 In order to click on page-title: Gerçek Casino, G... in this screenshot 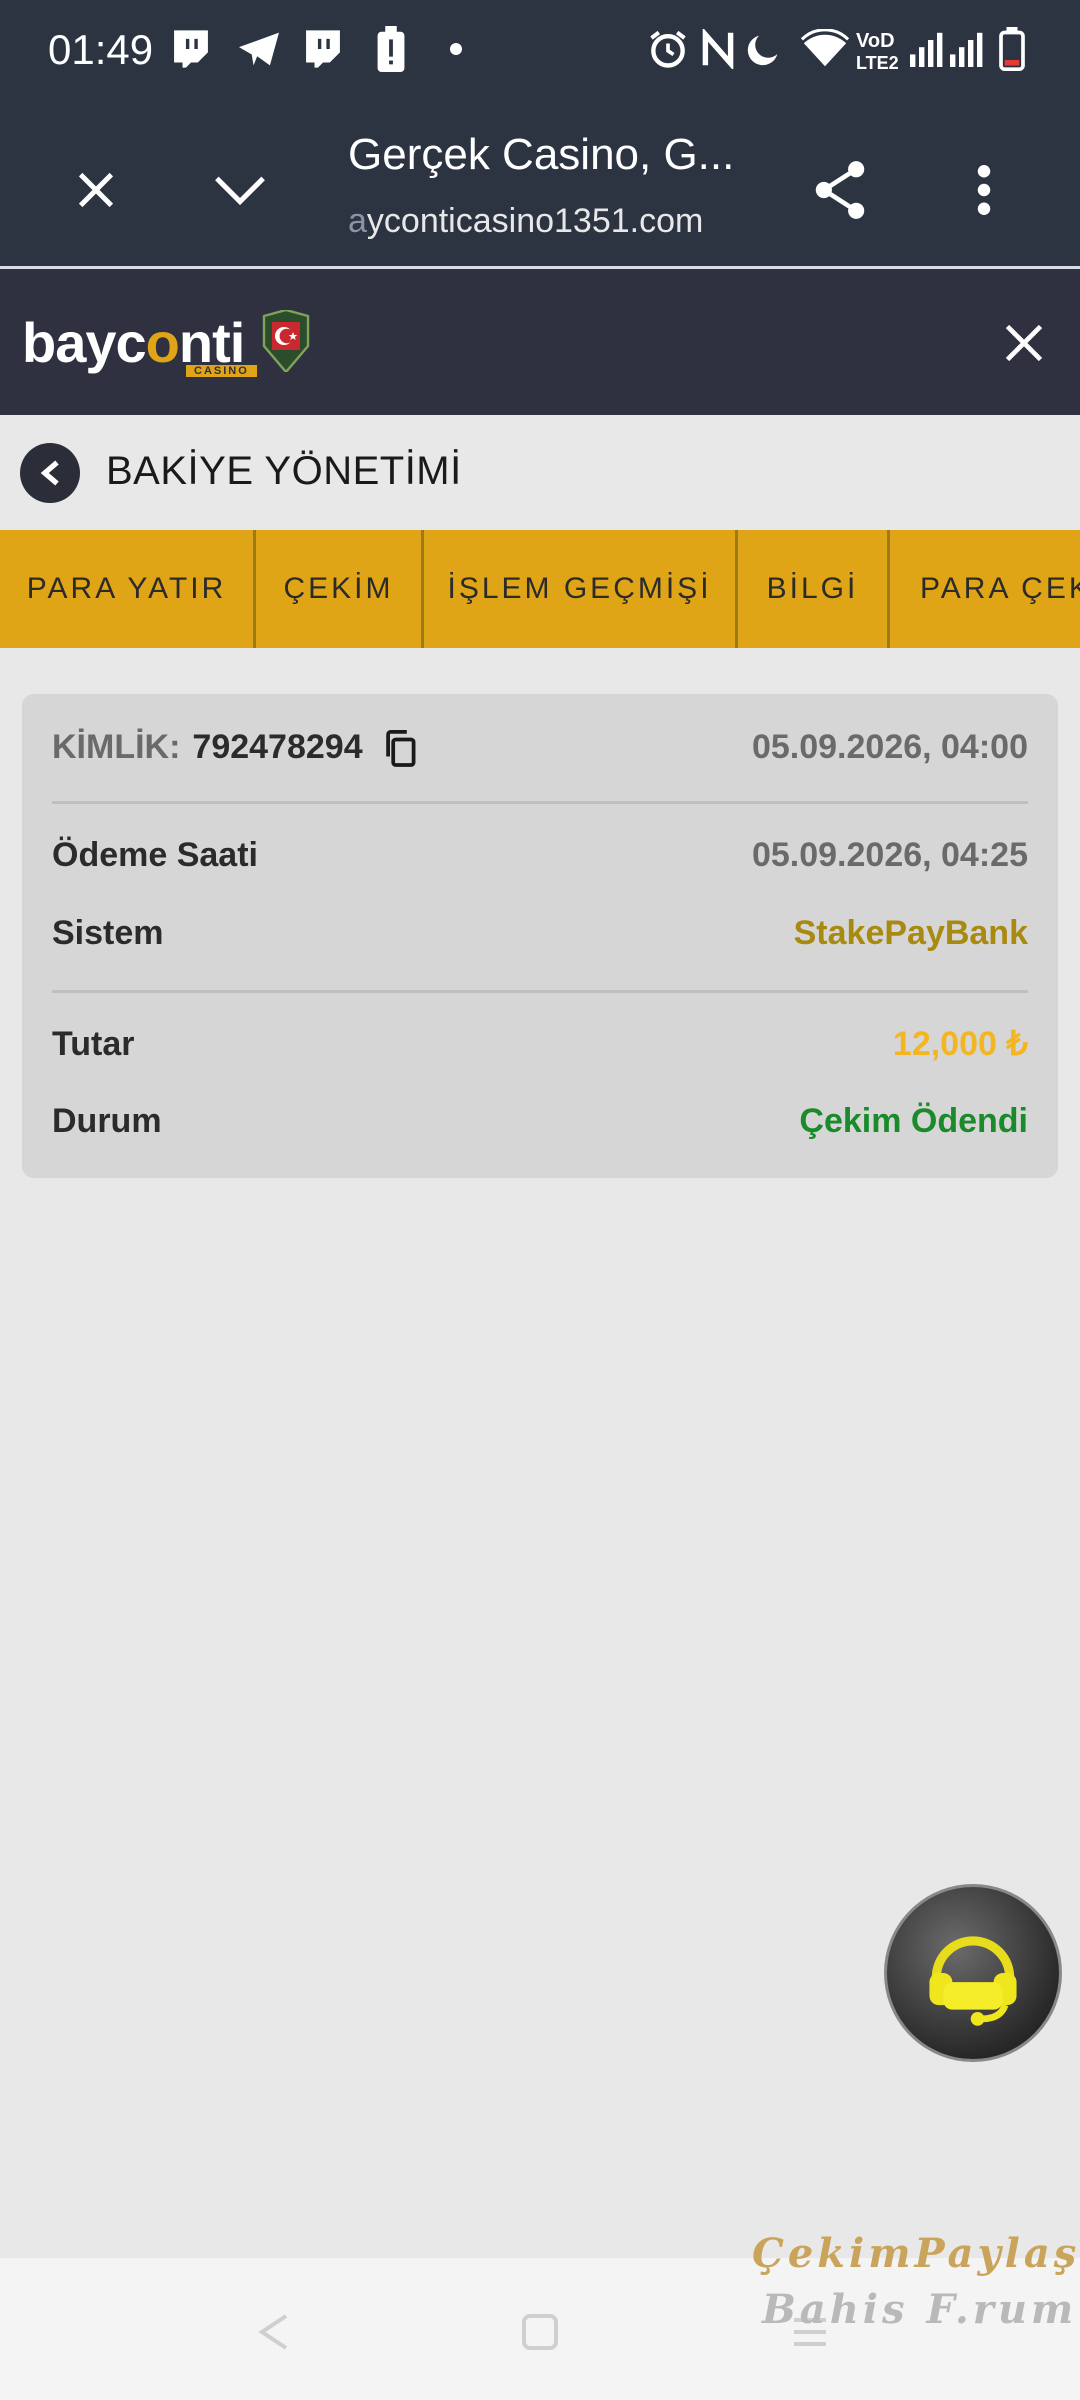, I will do `click(541, 155)`.